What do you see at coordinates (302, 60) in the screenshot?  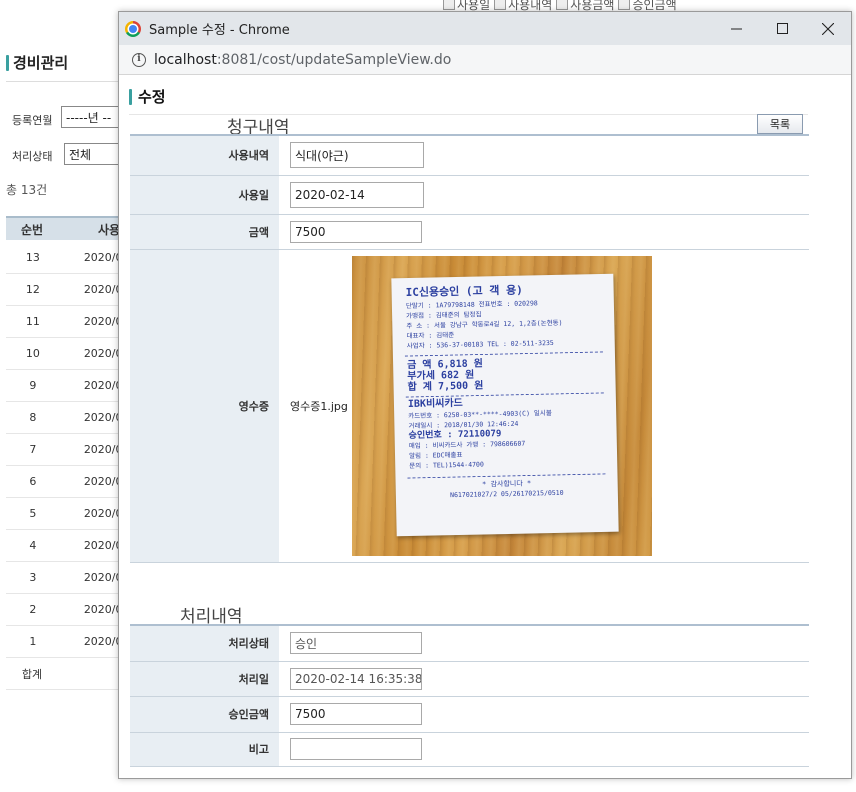 I see `url-text: localhost:8081/cost/updateSampleView.do` at bounding box center [302, 60].